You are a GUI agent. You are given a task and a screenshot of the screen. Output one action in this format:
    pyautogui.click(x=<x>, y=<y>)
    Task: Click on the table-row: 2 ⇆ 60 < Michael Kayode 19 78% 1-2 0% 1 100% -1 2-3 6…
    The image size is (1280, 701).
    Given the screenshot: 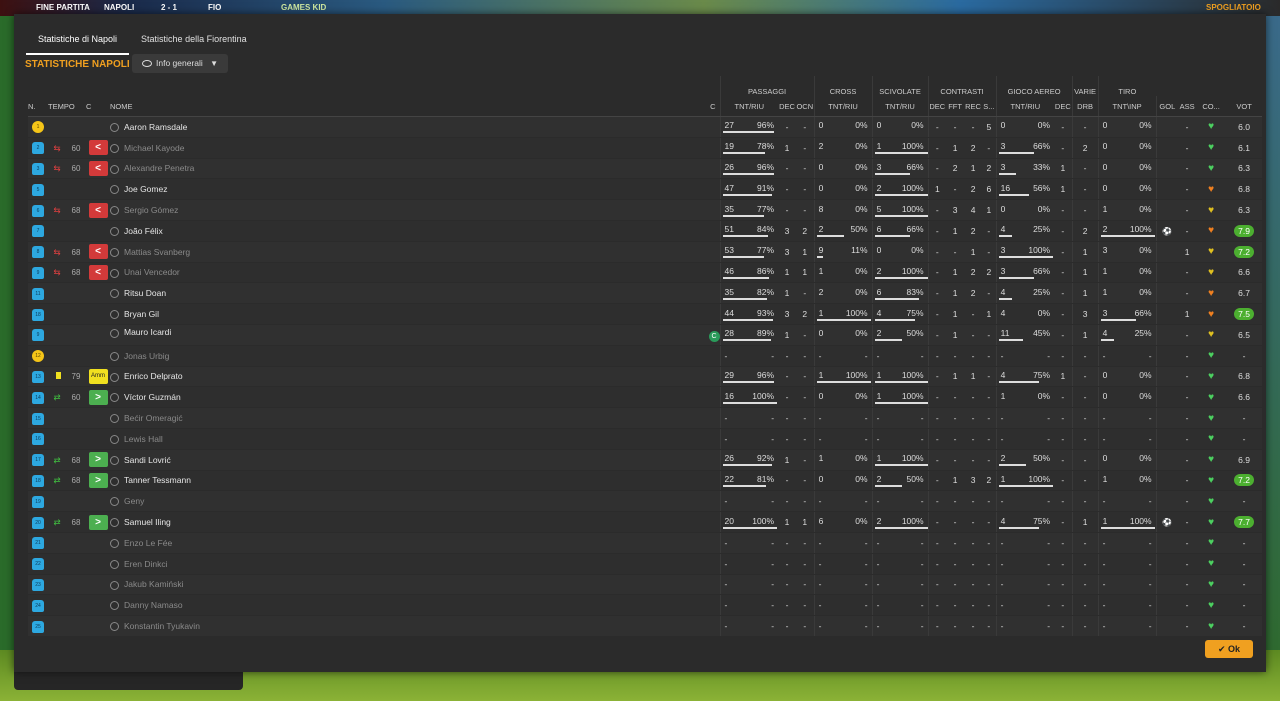 What is the action you would take?
    pyautogui.click(x=645, y=148)
    